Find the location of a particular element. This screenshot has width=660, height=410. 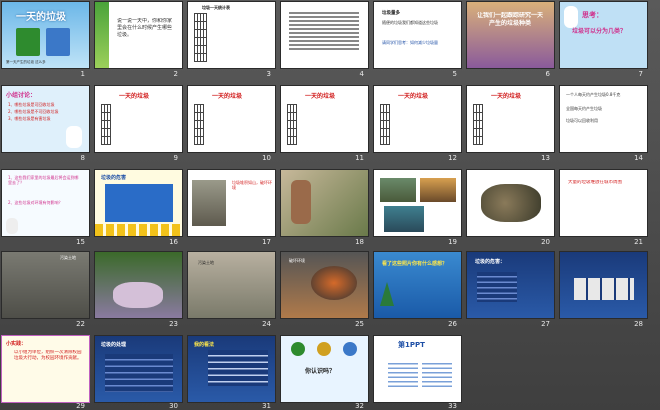

slide-thumbnail-30: 垃圾的处理 is located at coordinates (138, 369).